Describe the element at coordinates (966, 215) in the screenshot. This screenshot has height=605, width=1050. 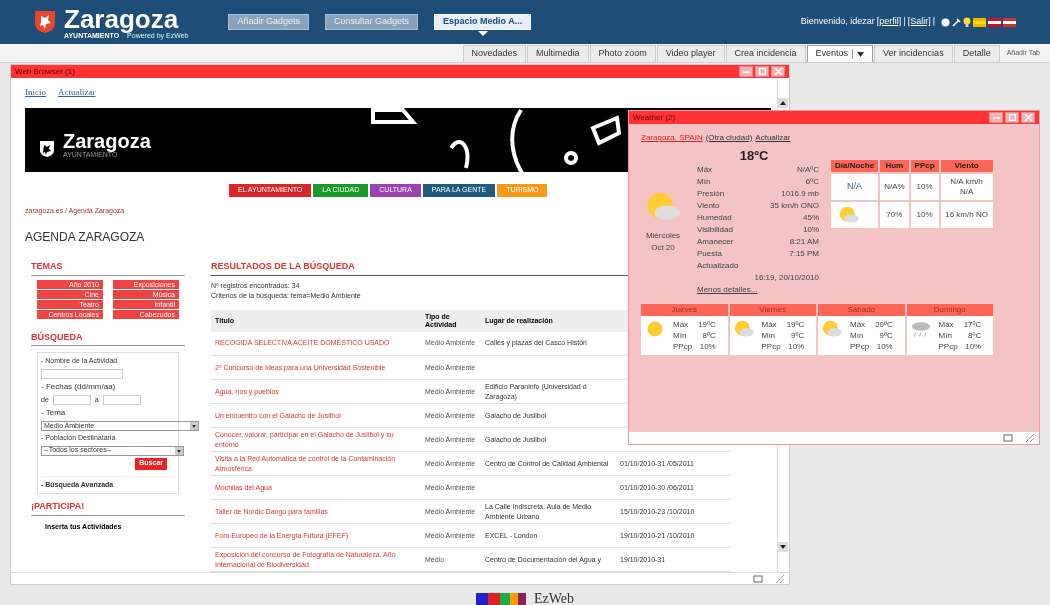
I see `table-cell: 16 km/h NO` at that location.